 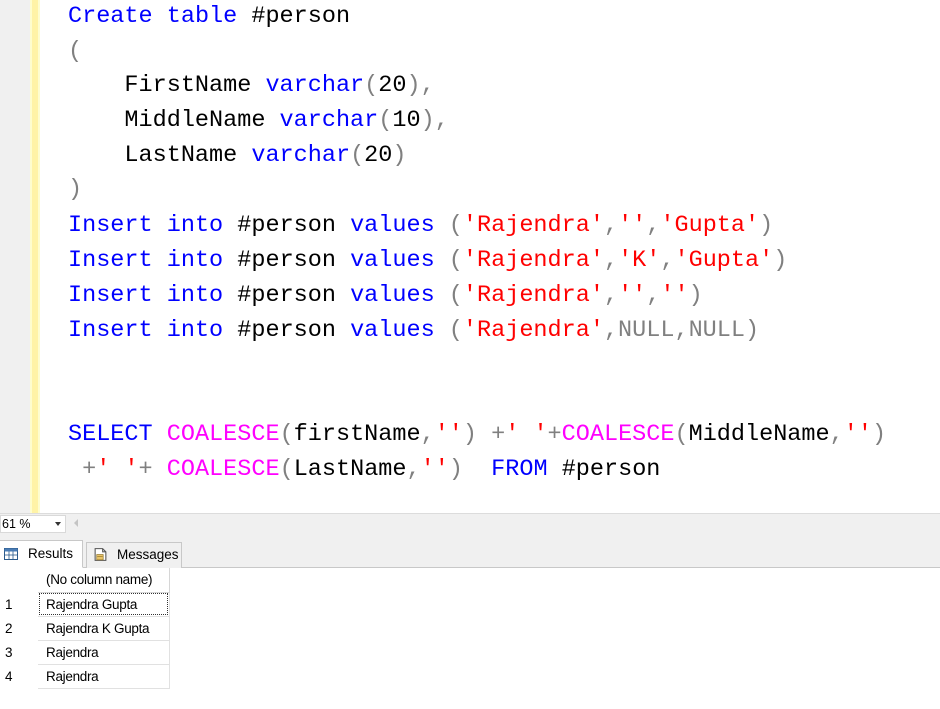 I want to click on code-token: SELECT, so click(x=110, y=434).